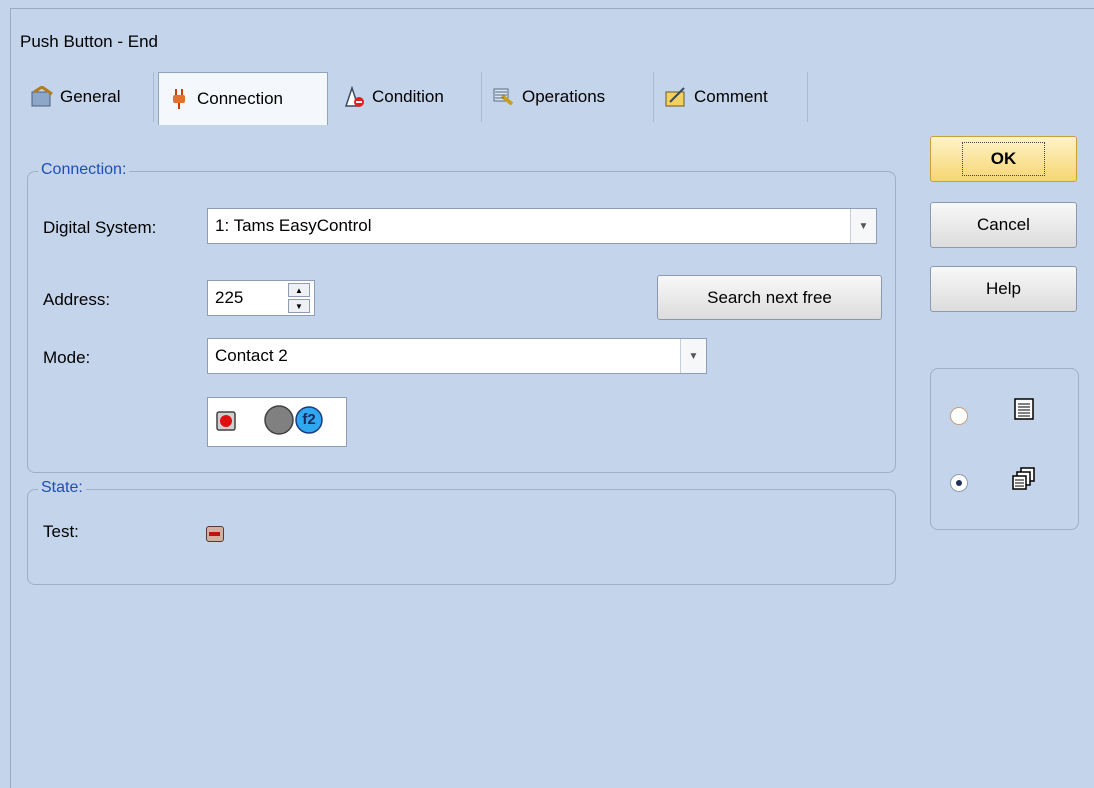 This screenshot has width=1094, height=788. What do you see at coordinates (542, 226) in the screenshot?
I see `digital-system-select: 1: Tams EasyControl ▼` at bounding box center [542, 226].